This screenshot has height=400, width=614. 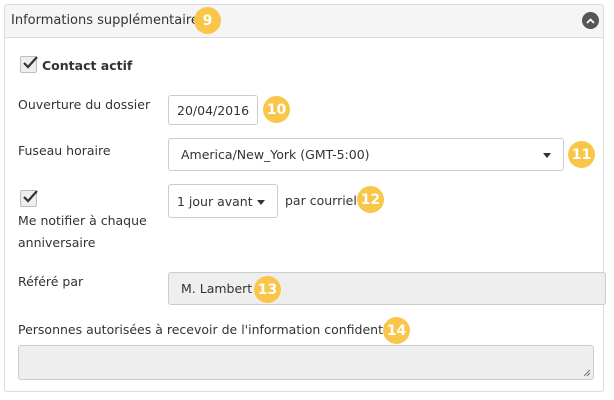 I want to click on step-badge-14: 14, so click(x=396, y=330).